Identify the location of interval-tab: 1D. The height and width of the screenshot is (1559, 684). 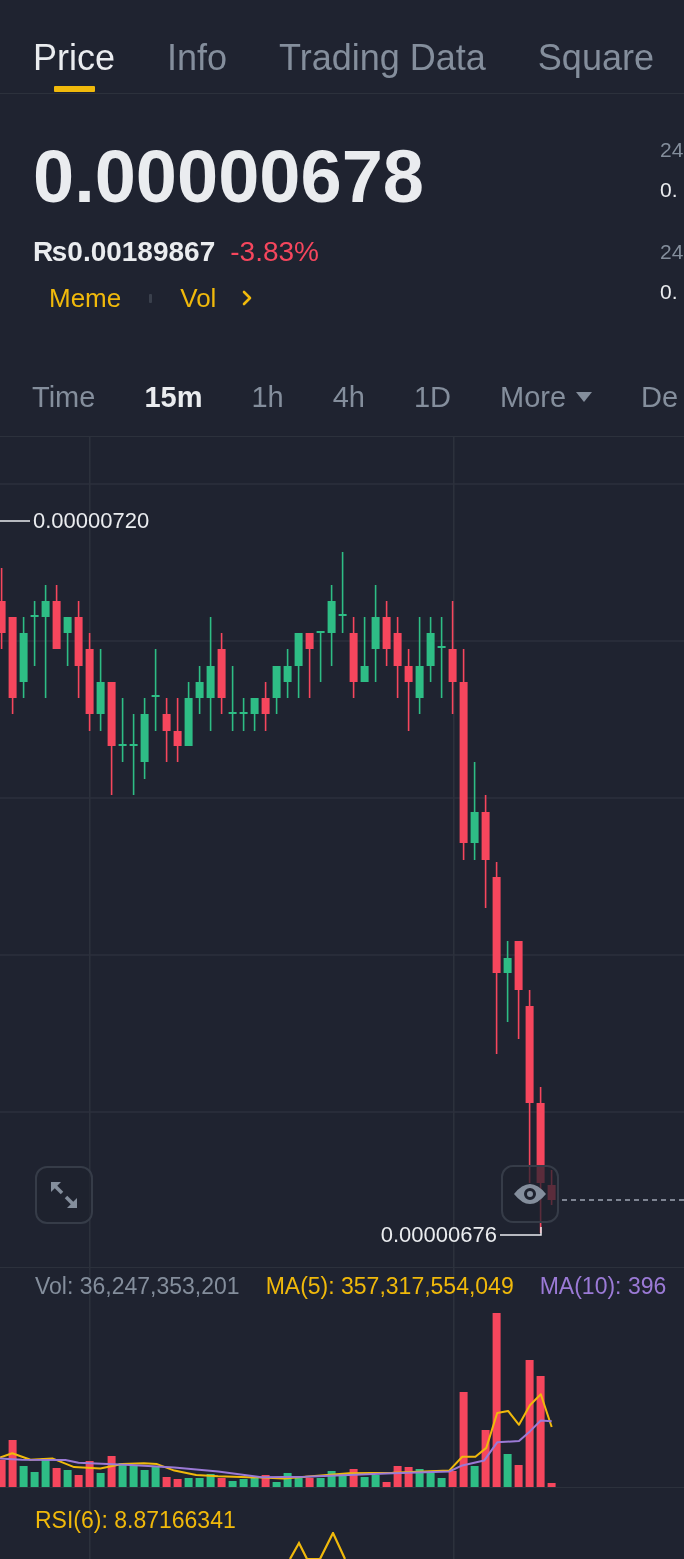
(432, 397).